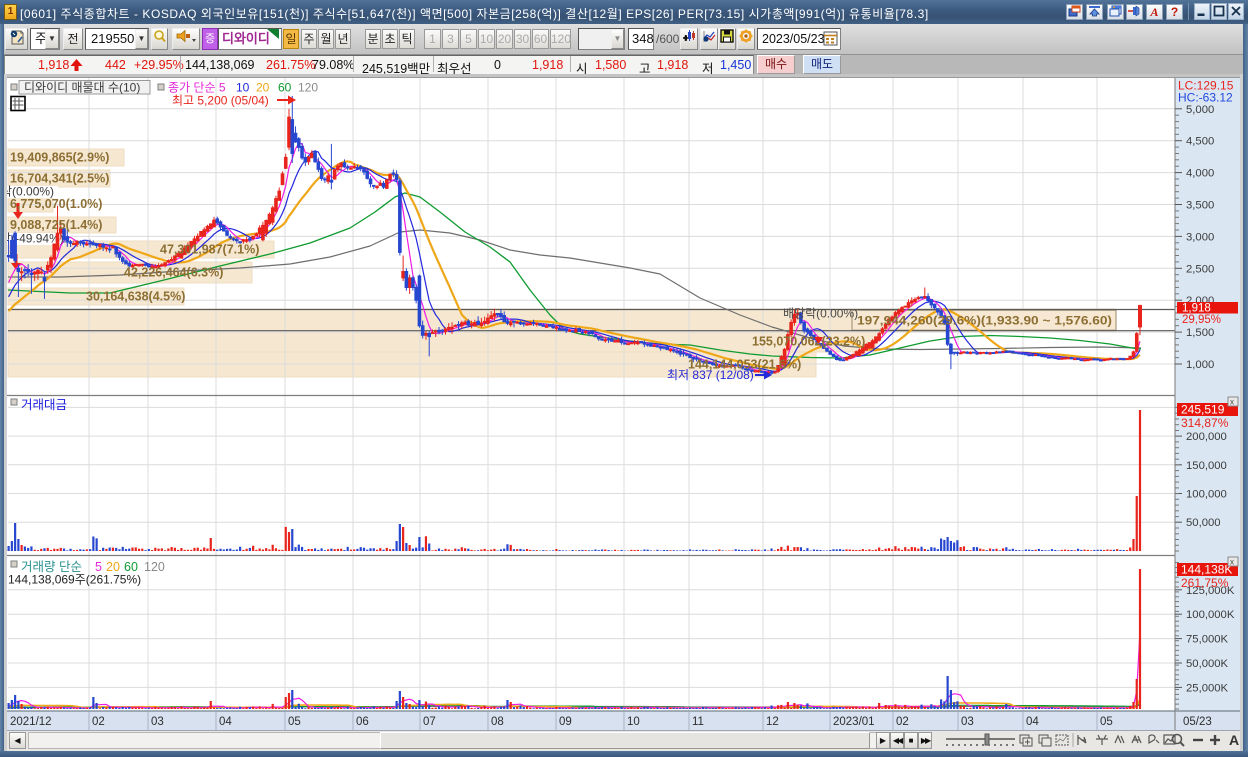  Describe the element at coordinates (1200, 110) in the screenshot. I see `svg-text: 5,000` at that location.